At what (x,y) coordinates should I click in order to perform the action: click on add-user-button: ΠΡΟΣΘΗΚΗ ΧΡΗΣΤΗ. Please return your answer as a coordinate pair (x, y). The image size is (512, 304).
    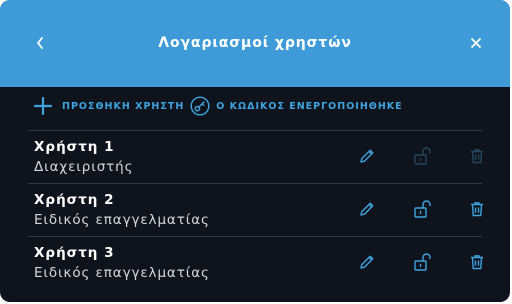
    Looking at the image, I should click on (109, 106).